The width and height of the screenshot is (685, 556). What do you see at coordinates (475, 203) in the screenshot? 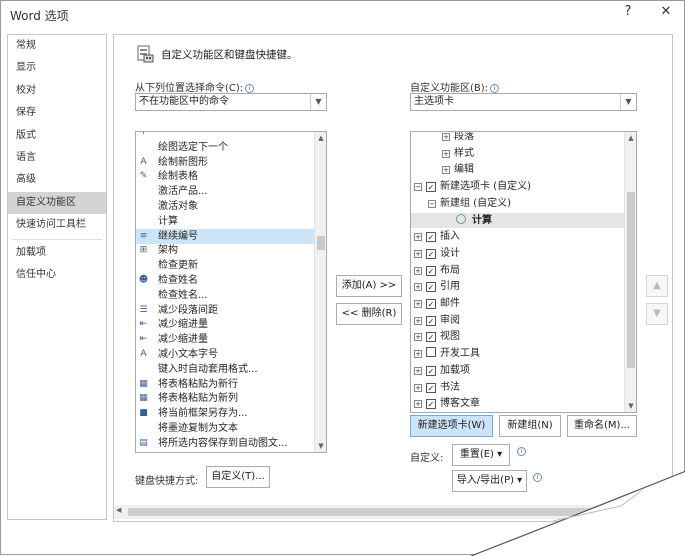
I see `ribbon-tree-label: 新建组 (自定义)` at bounding box center [475, 203].